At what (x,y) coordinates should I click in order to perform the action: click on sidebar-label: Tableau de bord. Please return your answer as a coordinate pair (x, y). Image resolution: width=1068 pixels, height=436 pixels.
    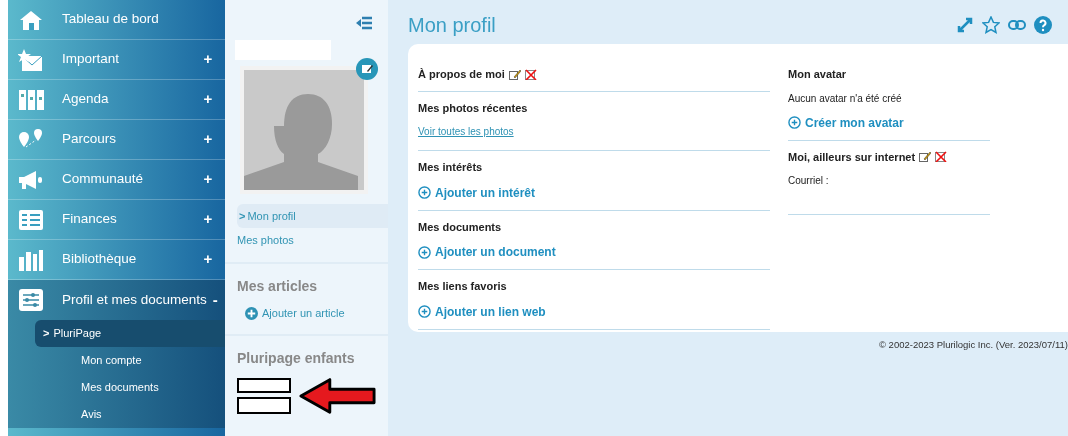
    Looking at the image, I should click on (111, 19).